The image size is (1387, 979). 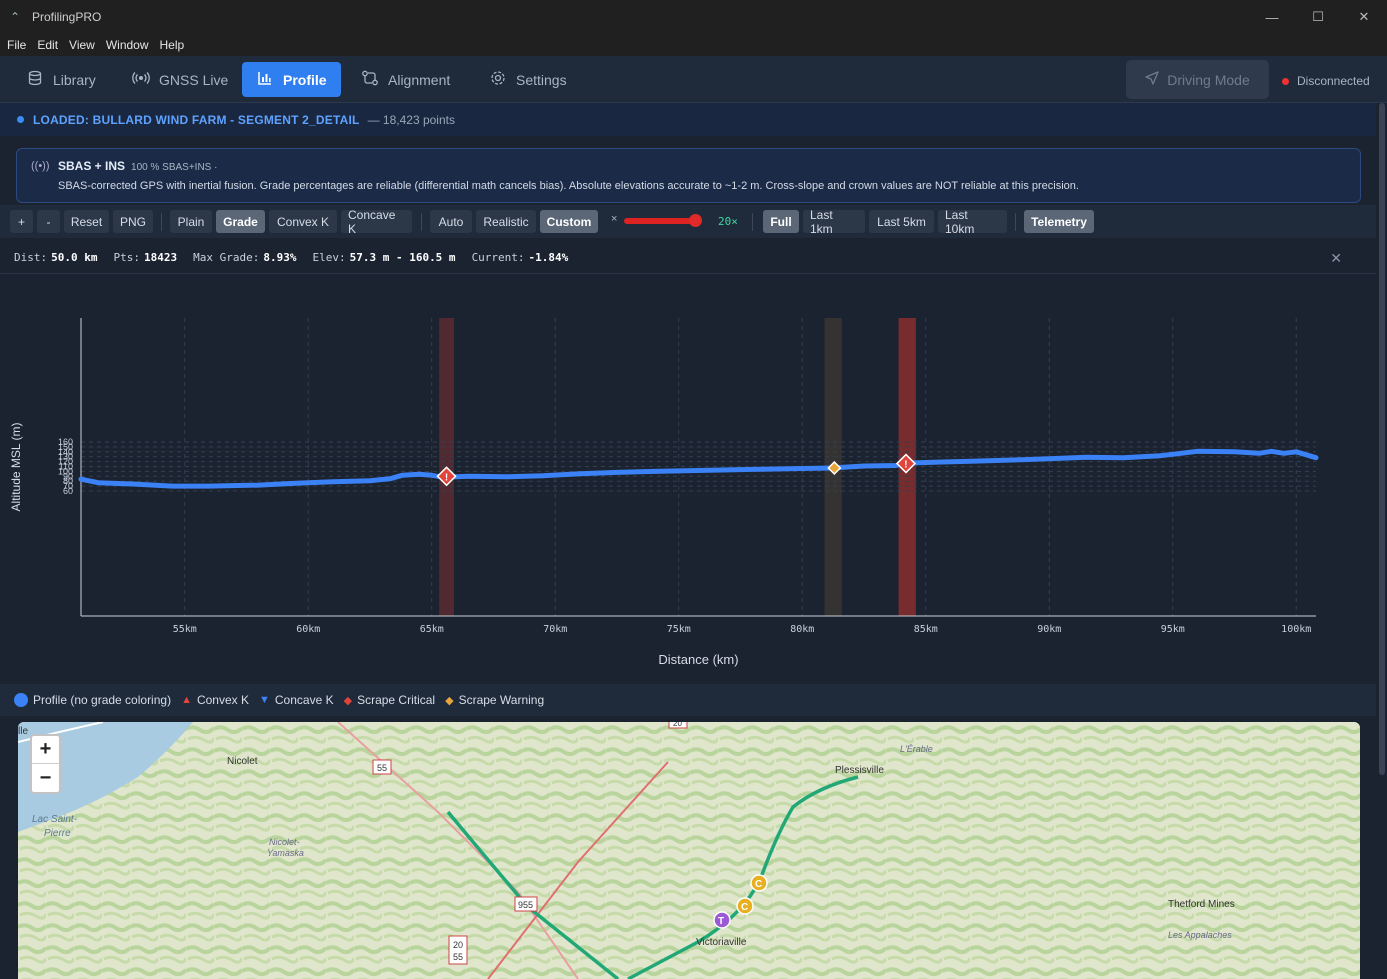 What do you see at coordinates (191, 221) in the screenshot?
I see `plain-button: Plain` at bounding box center [191, 221].